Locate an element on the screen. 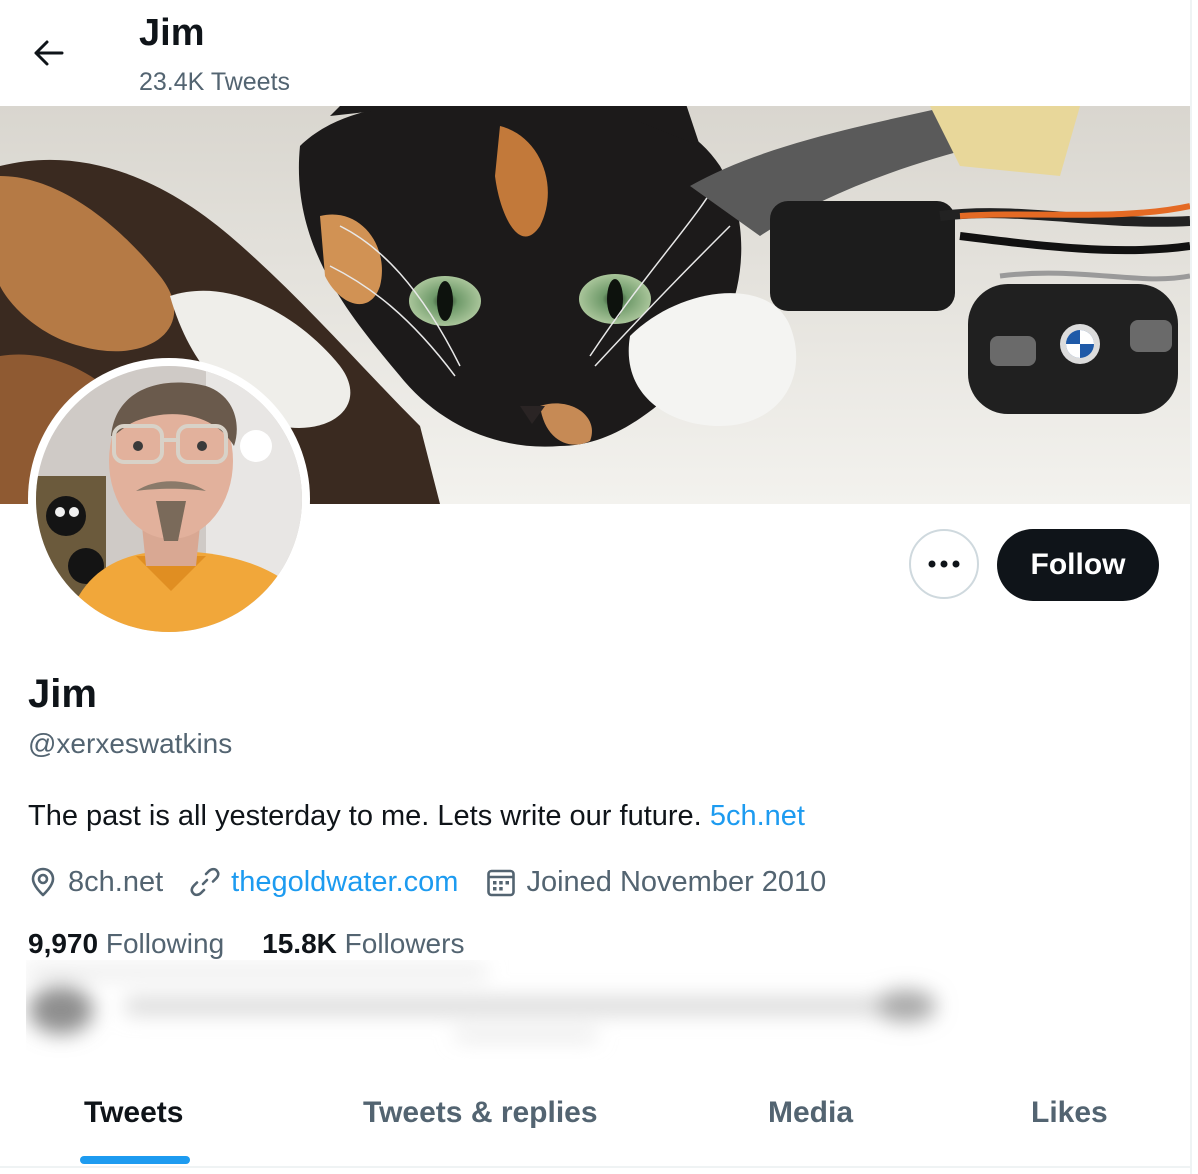 The image size is (1198, 1174). joined-item: Joined November 2010 is located at coordinates (656, 882).